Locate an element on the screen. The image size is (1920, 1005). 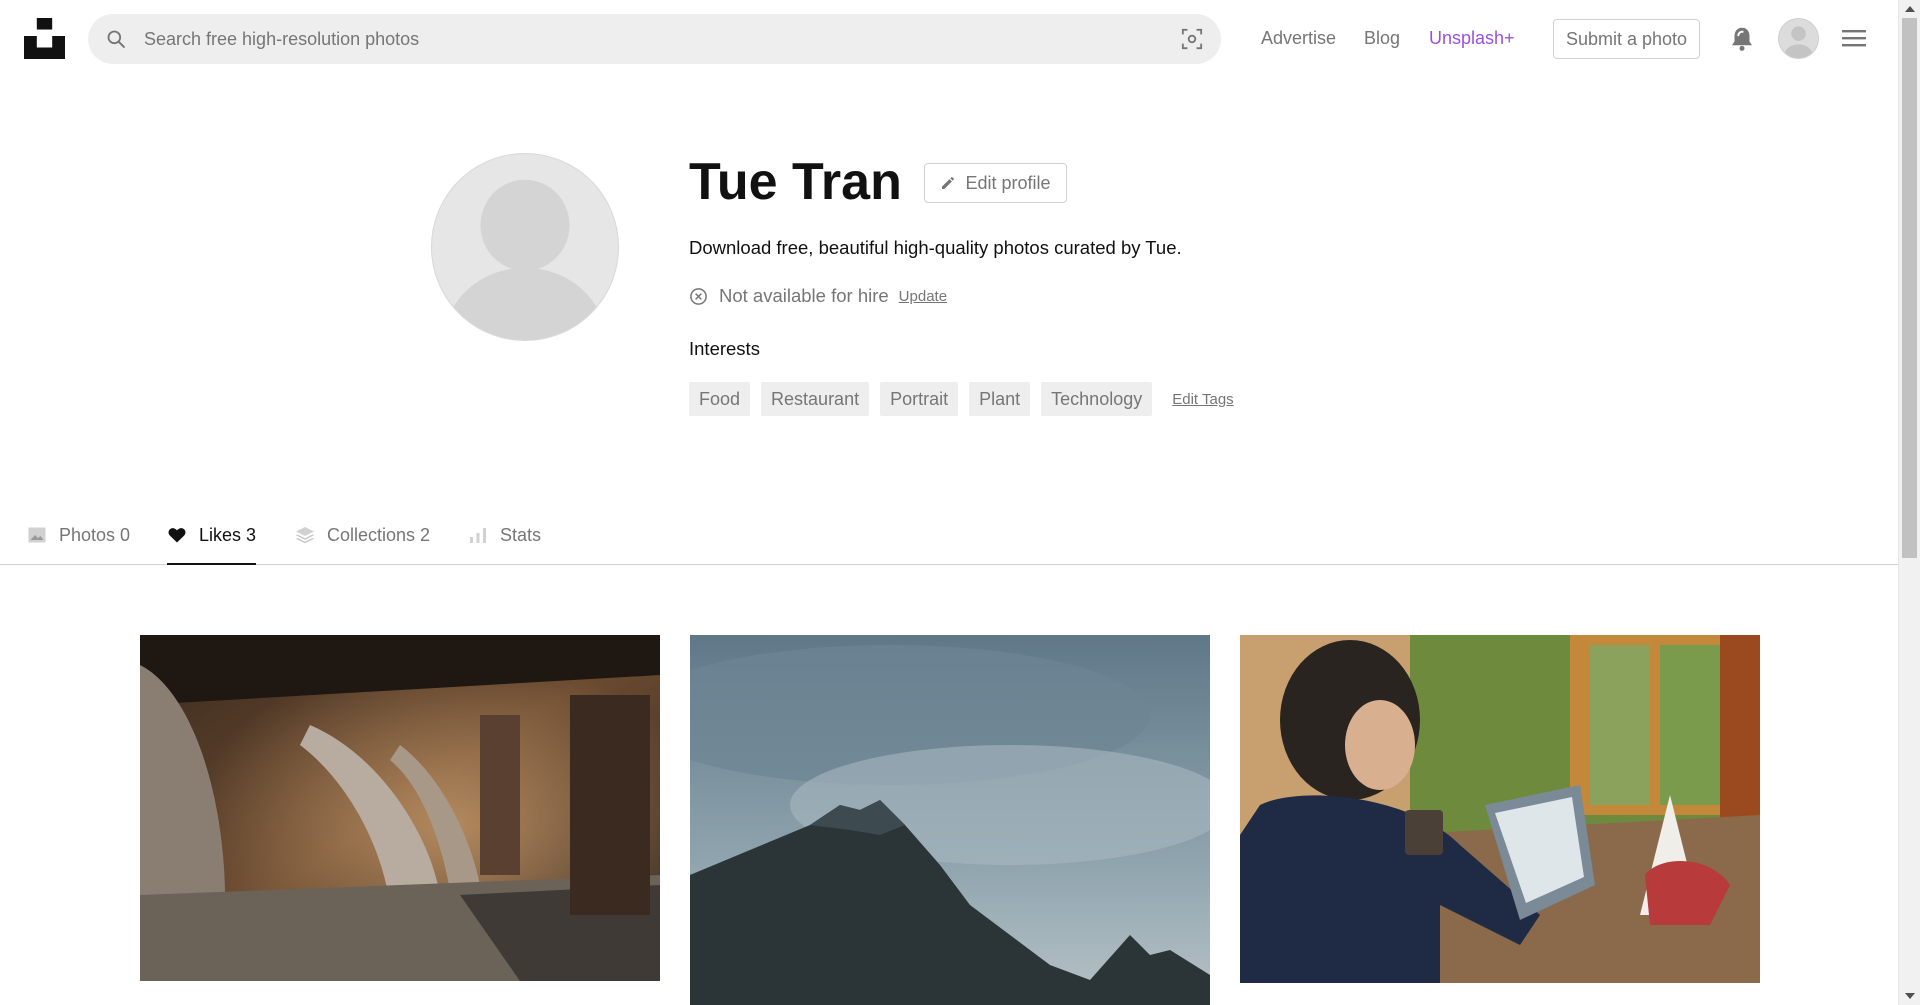
tag-plant: Plant is located at coordinates (1000, 399).